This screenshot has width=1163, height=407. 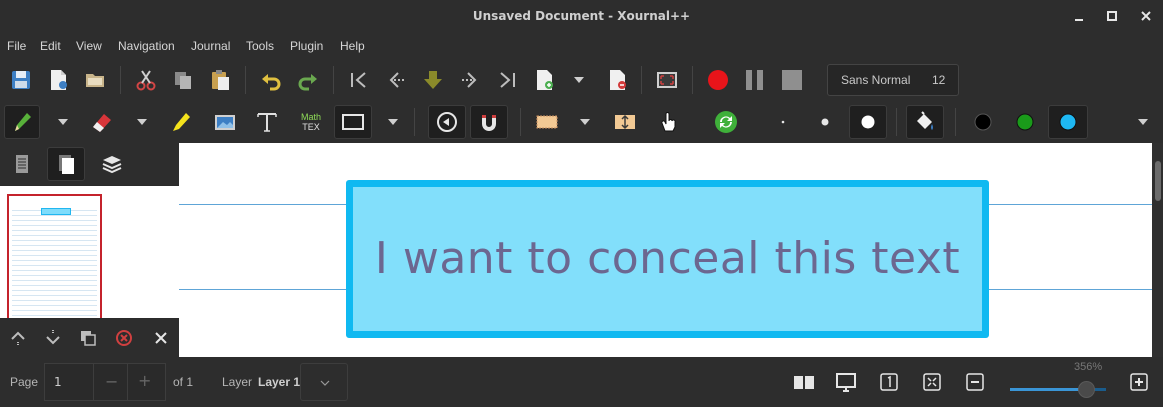 What do you see at coordinates (24, 382) in the screenshot?
I see `page-label: Page` at bounding box center [24, 382].